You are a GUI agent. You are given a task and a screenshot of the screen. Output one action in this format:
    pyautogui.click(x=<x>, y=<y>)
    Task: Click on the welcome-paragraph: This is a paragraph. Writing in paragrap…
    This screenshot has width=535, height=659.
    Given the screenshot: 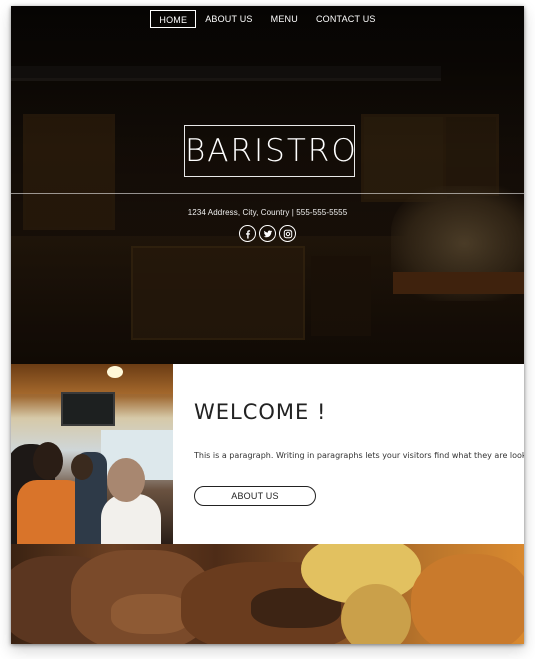 What is the action you would take?
    pyautogui.click(x=359, y=455)
    